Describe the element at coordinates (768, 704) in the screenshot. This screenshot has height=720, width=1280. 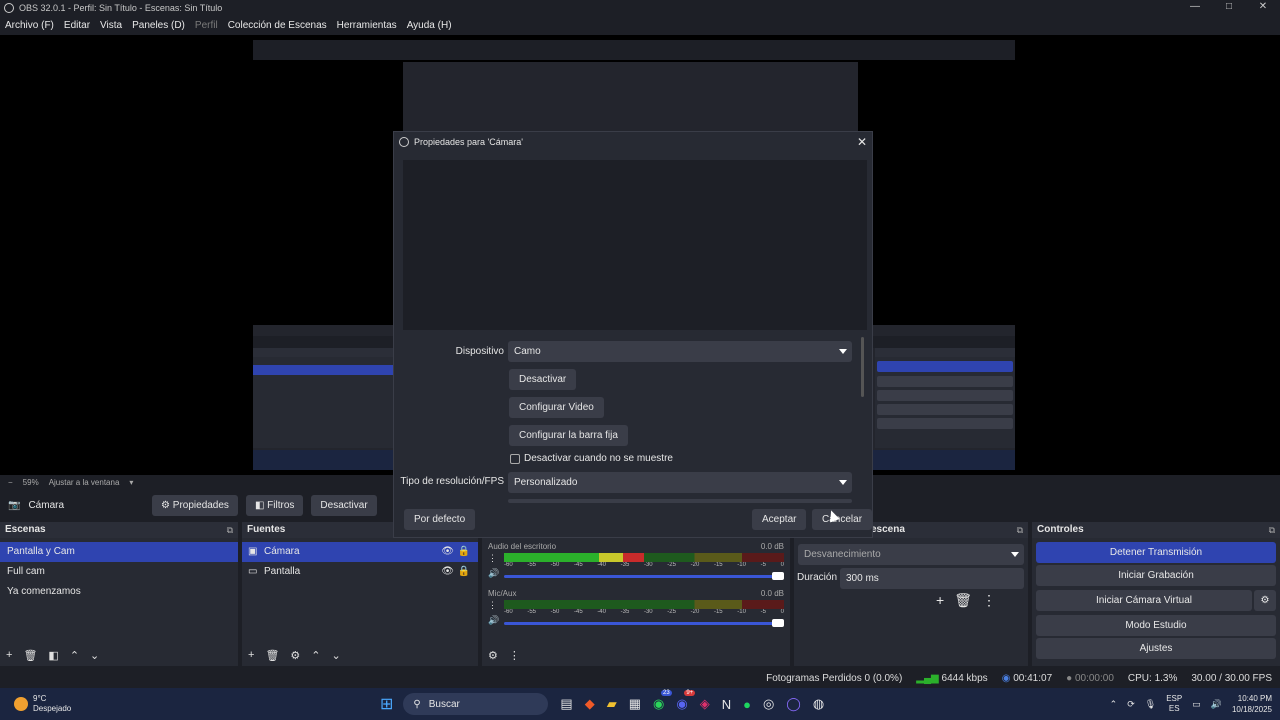
I see `steam-icon: ◎` at that location.